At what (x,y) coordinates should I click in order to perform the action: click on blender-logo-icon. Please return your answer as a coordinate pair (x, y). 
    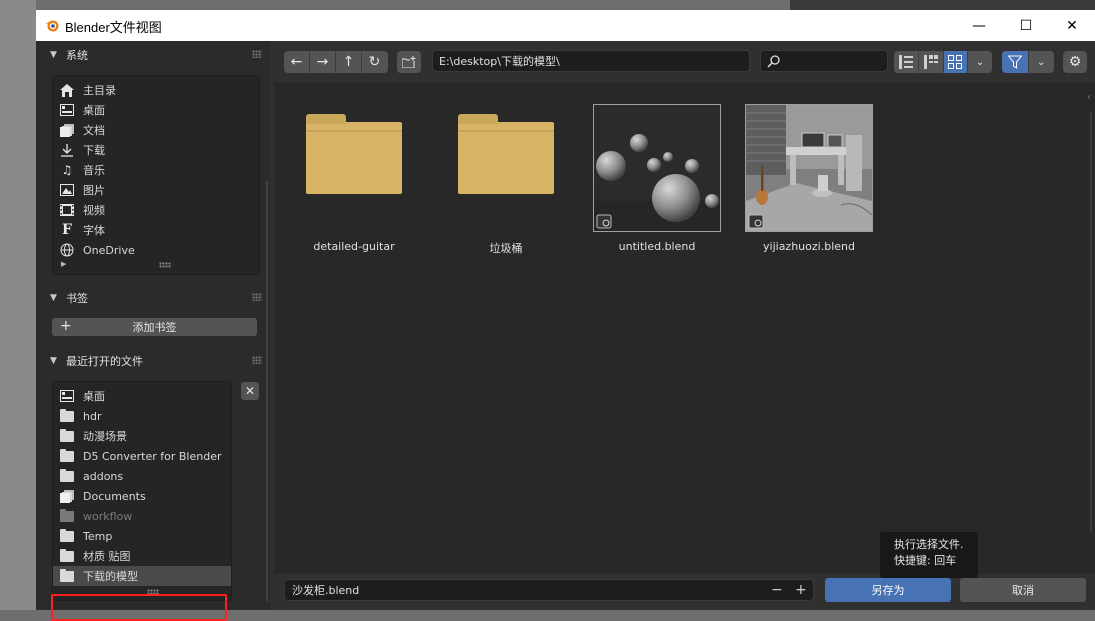
    Looking at the image, I should click on (52, 26).